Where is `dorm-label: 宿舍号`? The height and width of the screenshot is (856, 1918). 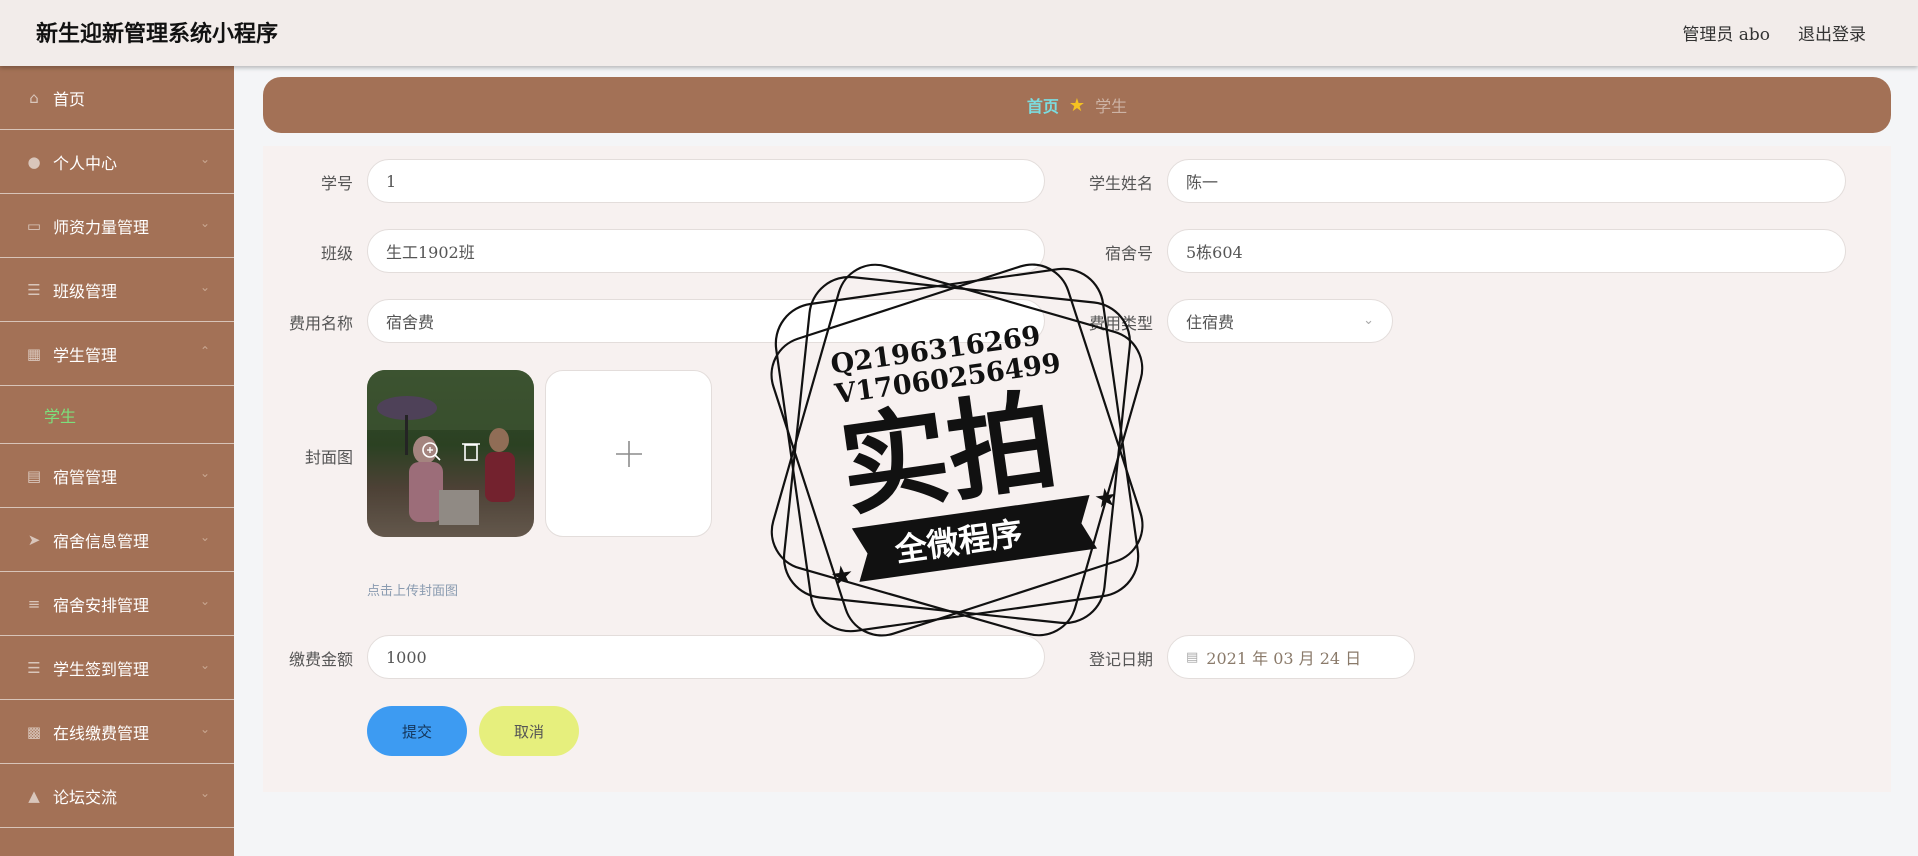
dorm-label: 宿舍号 is located at coordinates (1128, 253).